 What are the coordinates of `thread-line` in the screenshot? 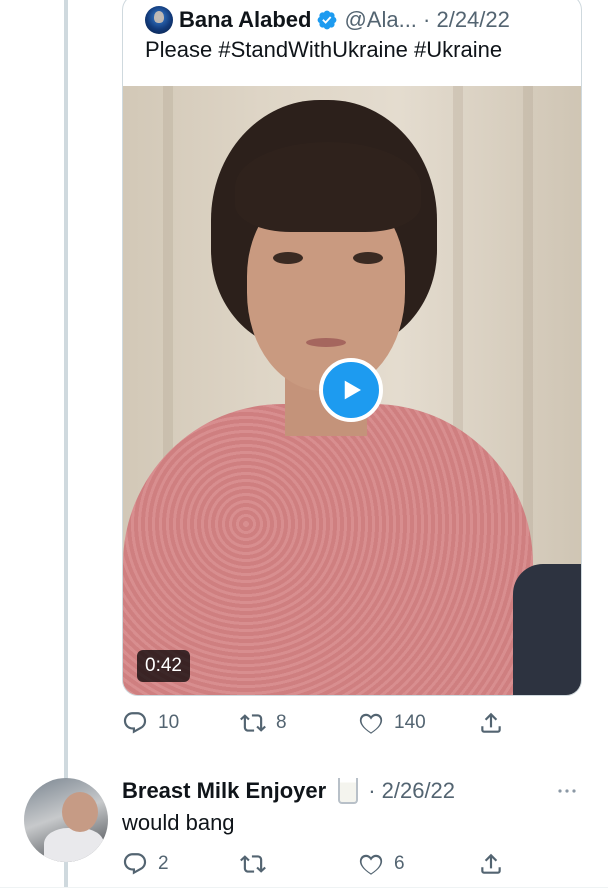 It's located at (66, 444).